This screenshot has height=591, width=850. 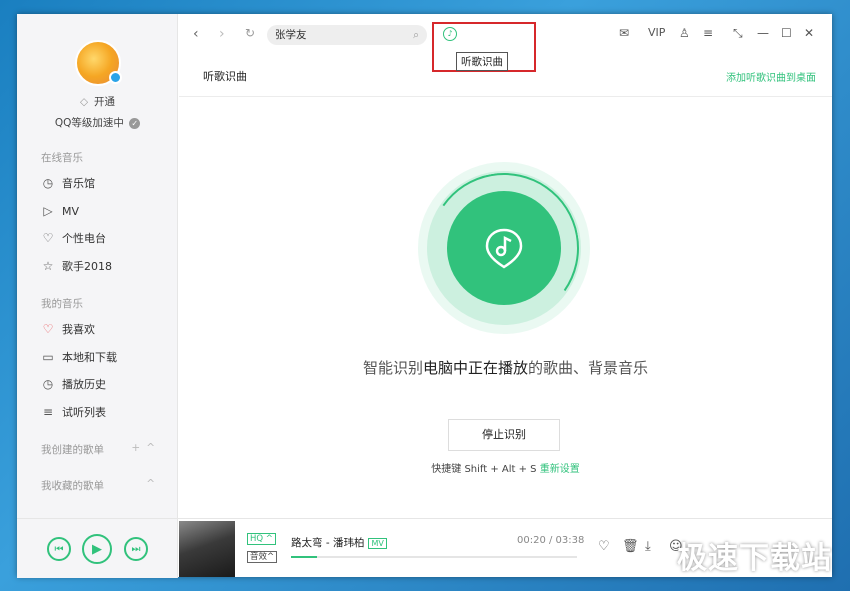 What do you see at coordinates (207, 549) in the screenshot?
I see `album-cover` at bounding box center [207, 549].